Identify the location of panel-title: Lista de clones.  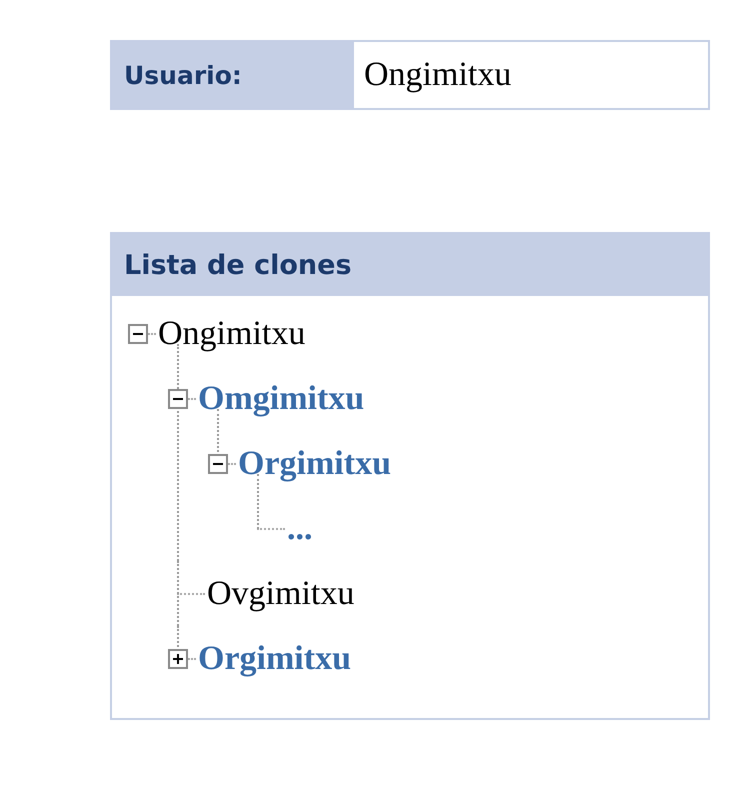
(410, 265).